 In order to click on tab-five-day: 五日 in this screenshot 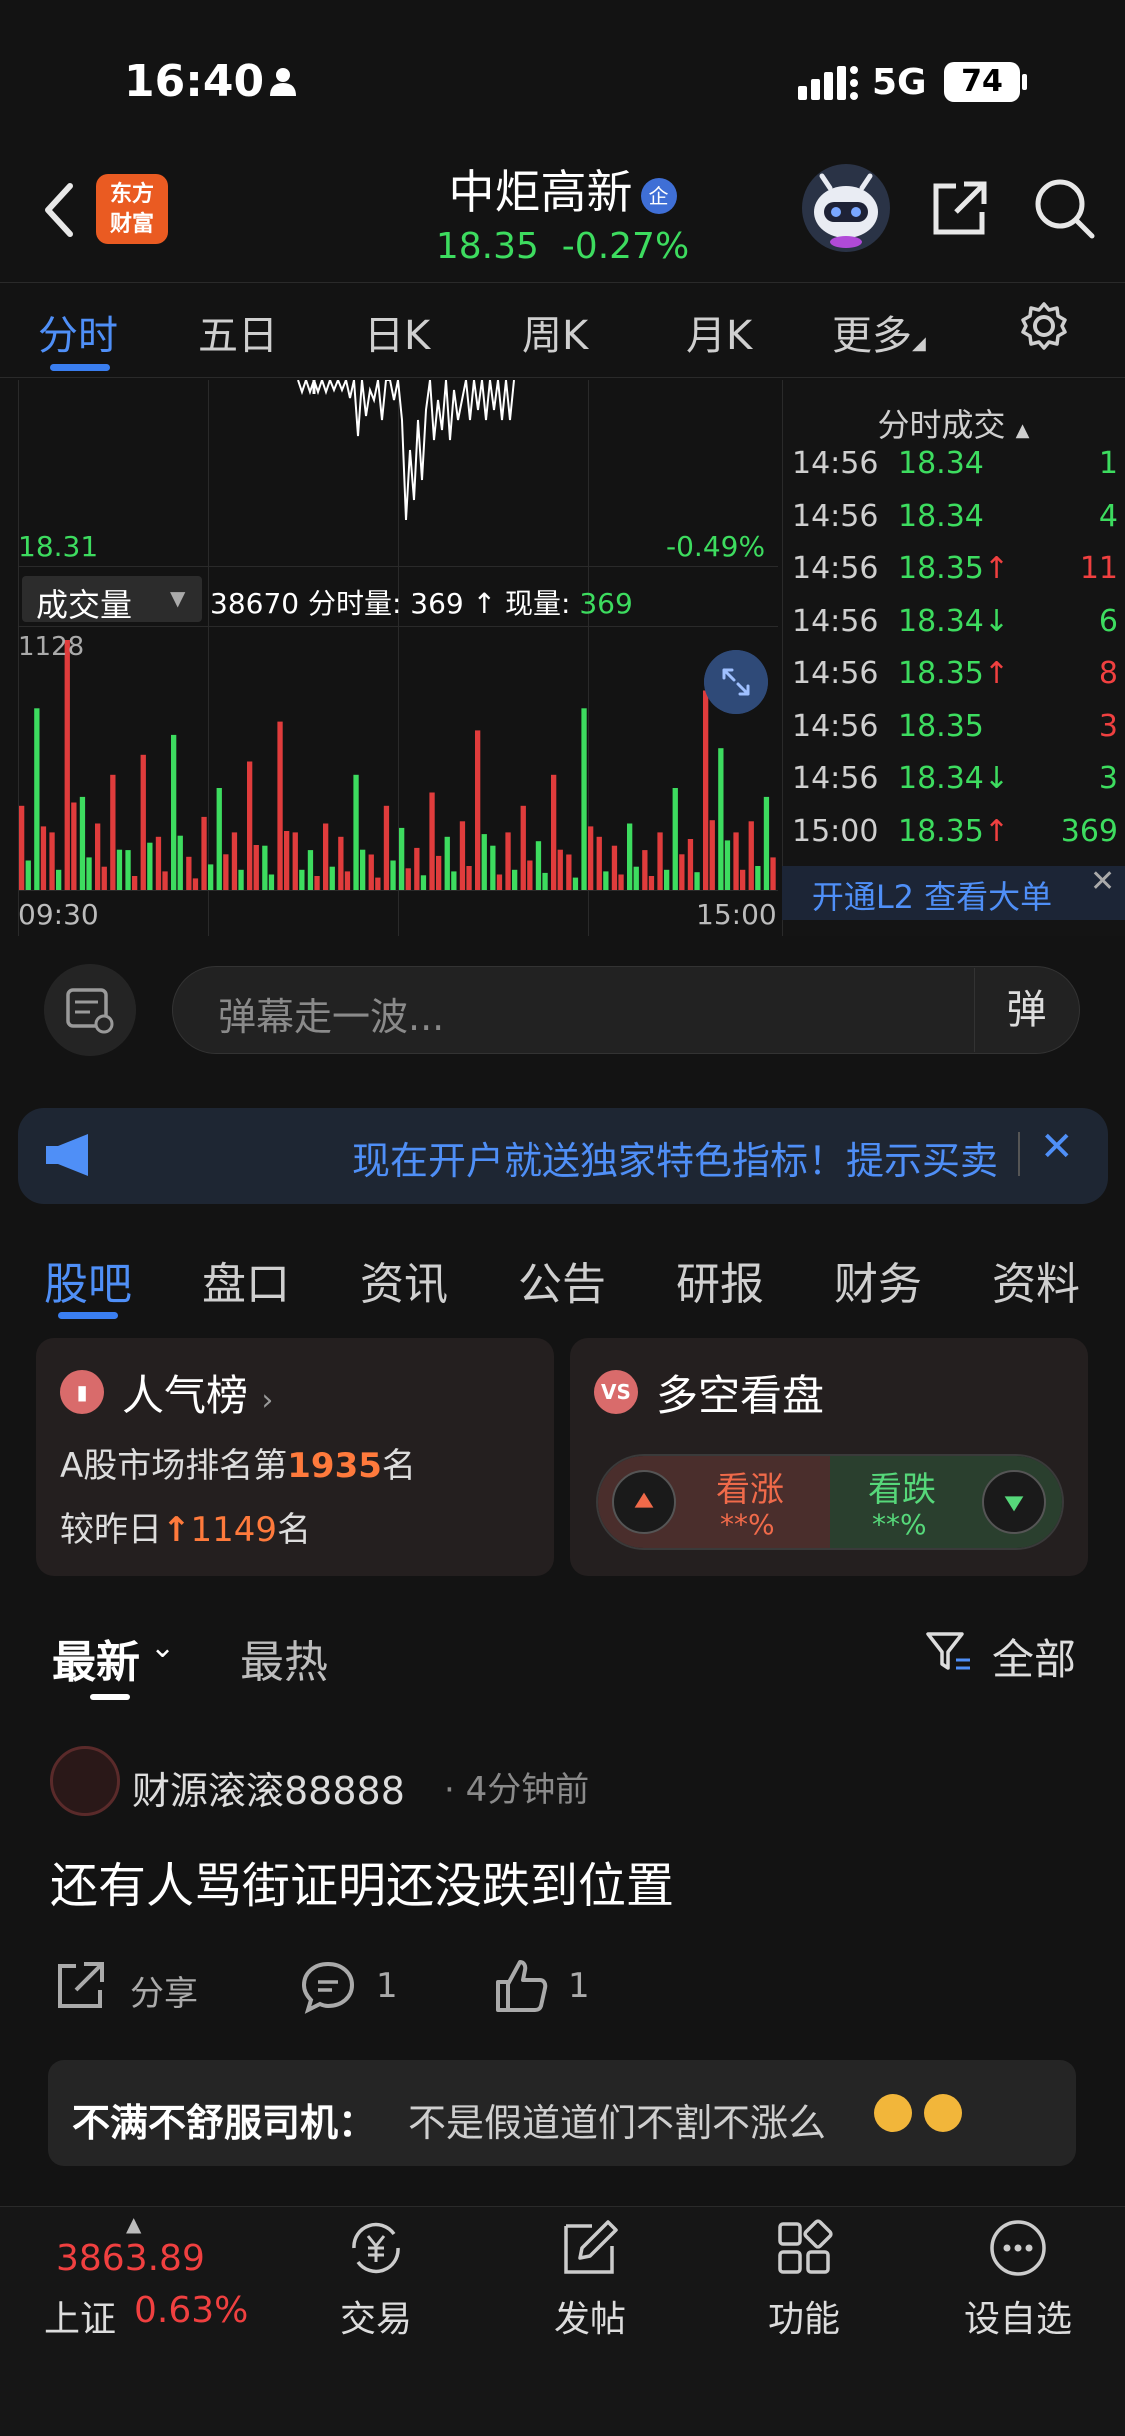, I will do `click(238, 332)`.